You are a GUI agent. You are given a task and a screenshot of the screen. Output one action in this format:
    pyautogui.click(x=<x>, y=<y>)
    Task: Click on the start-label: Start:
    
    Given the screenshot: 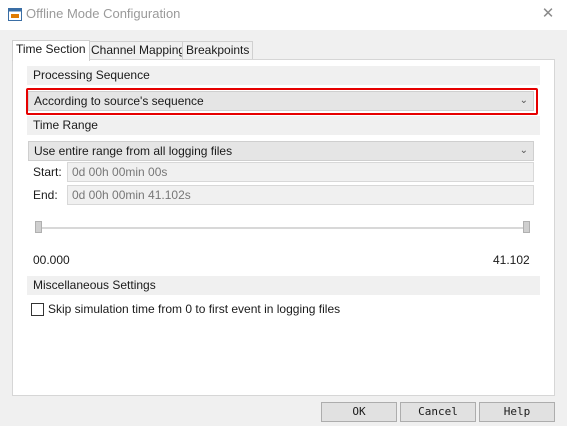 What is the action you would take?
    pyautogui.click(x=47, y=172)
    